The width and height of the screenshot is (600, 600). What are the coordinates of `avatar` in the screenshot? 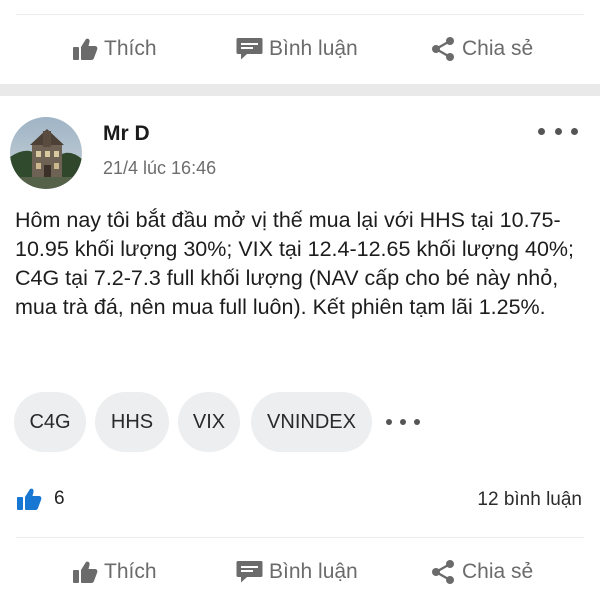 It's located at (46, 153).